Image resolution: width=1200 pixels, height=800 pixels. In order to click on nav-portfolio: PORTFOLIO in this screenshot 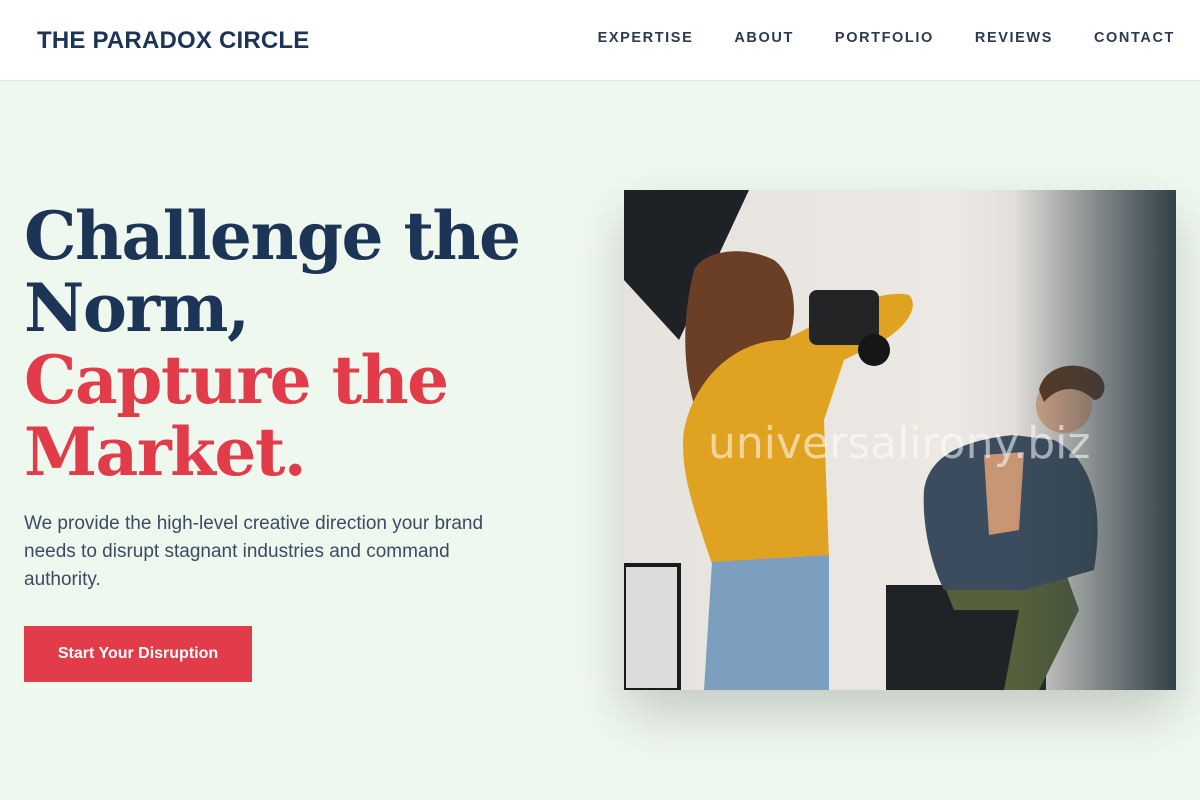, I will do `click(884, 38)`.